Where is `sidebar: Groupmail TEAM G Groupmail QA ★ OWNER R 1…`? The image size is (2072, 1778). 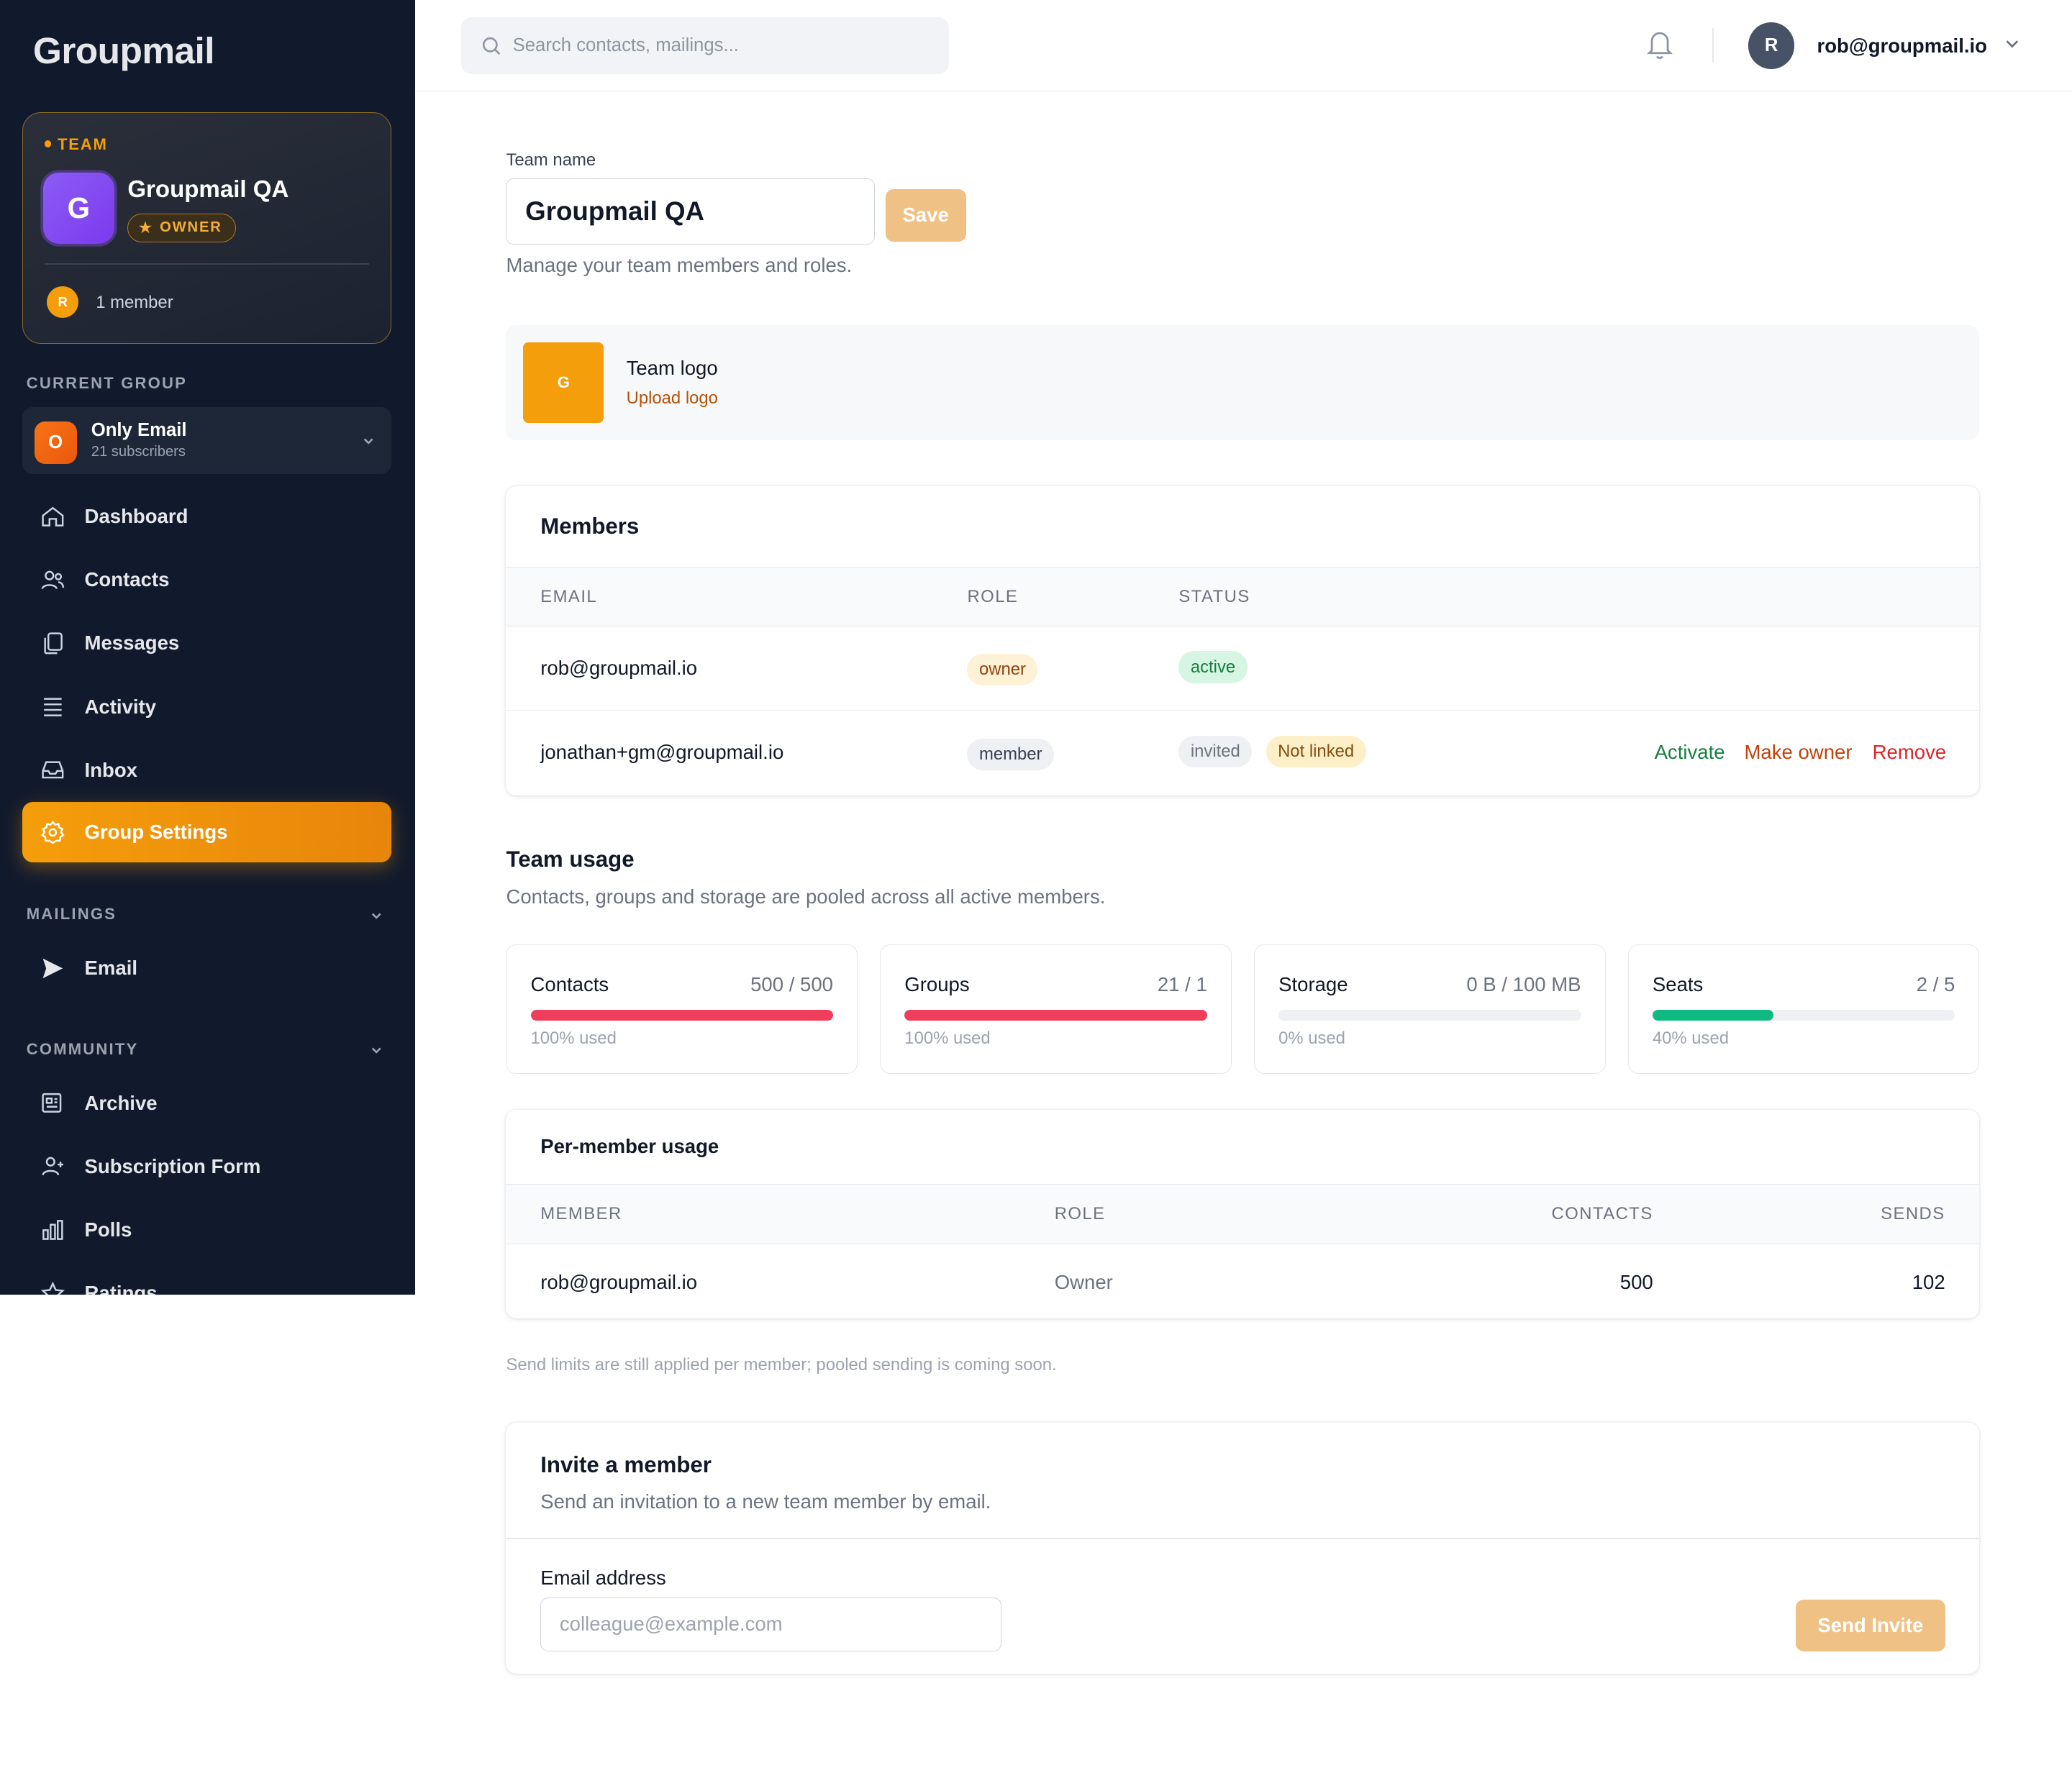 sidebar: Groupmail TEAM G Groupmail QA ★ OWNER R 1… is located at coordinates (207, 647).